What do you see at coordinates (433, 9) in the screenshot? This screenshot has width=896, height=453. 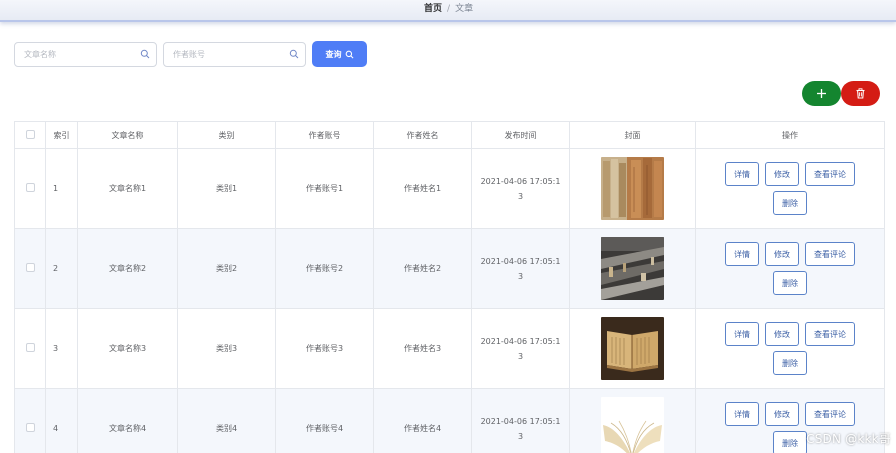 I see `breadcrumb-home: 首页` at bounding box center [433, 9].